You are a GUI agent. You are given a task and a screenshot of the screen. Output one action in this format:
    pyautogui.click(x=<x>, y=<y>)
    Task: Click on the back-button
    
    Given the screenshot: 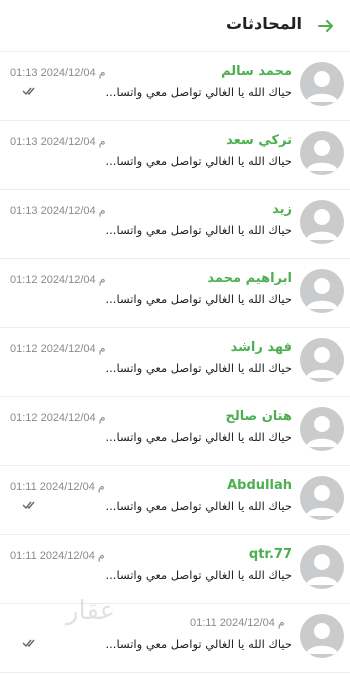 What is the action you would take?
    pyautogui.click(x=326, y=26)
    